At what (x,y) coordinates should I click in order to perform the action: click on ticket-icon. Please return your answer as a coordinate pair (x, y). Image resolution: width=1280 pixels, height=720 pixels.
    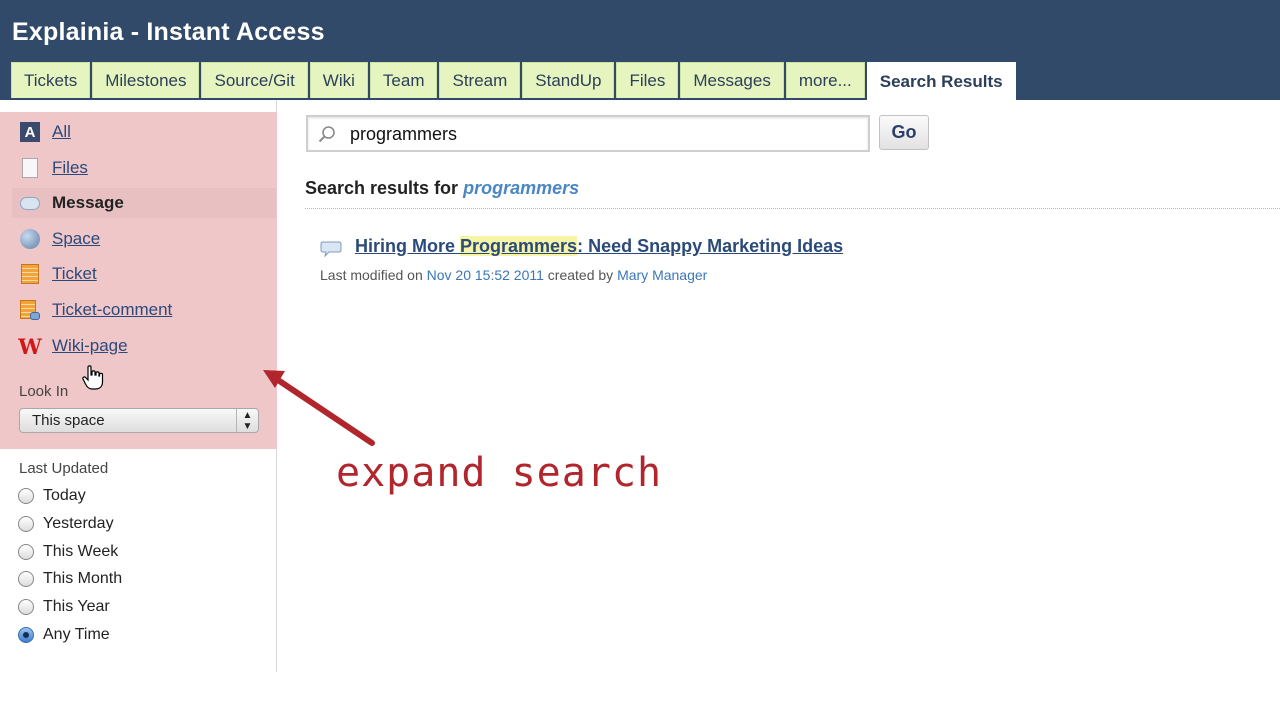
    Looking at the image, I should click on (30, 274).